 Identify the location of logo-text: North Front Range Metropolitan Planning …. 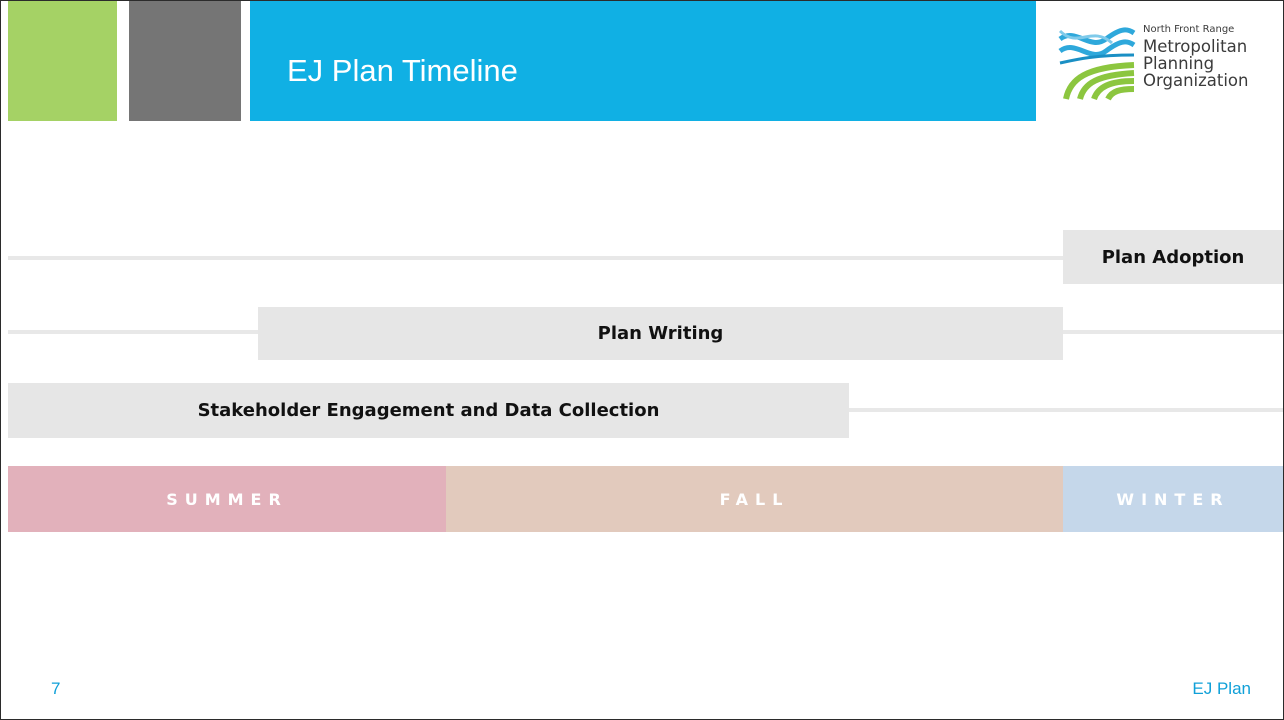
(1196, 57).